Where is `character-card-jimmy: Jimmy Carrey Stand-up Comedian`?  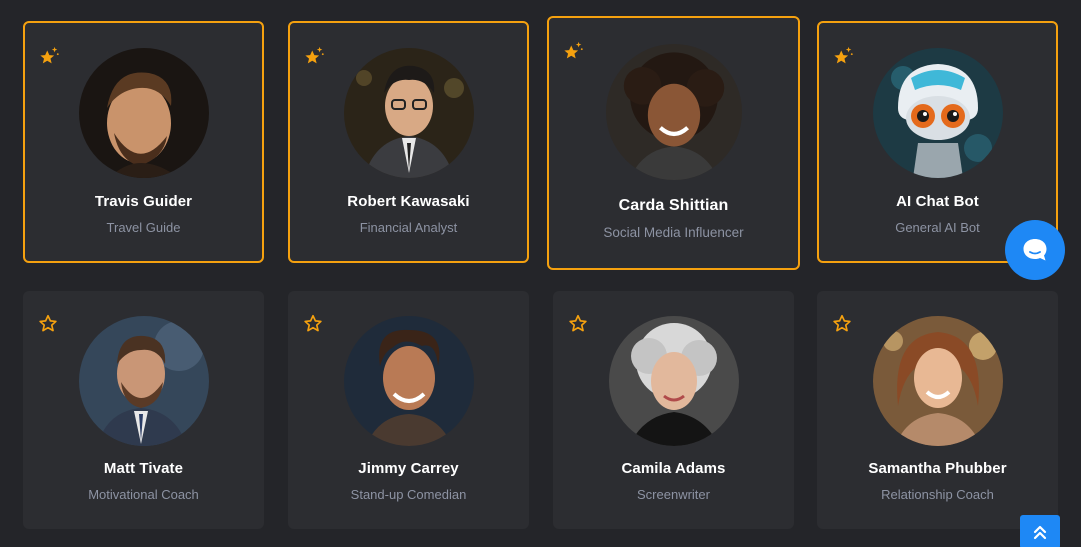 character-card-jimmy: Jimmy Carrey Stand-up Comedian is located at coordinates (408, 410).